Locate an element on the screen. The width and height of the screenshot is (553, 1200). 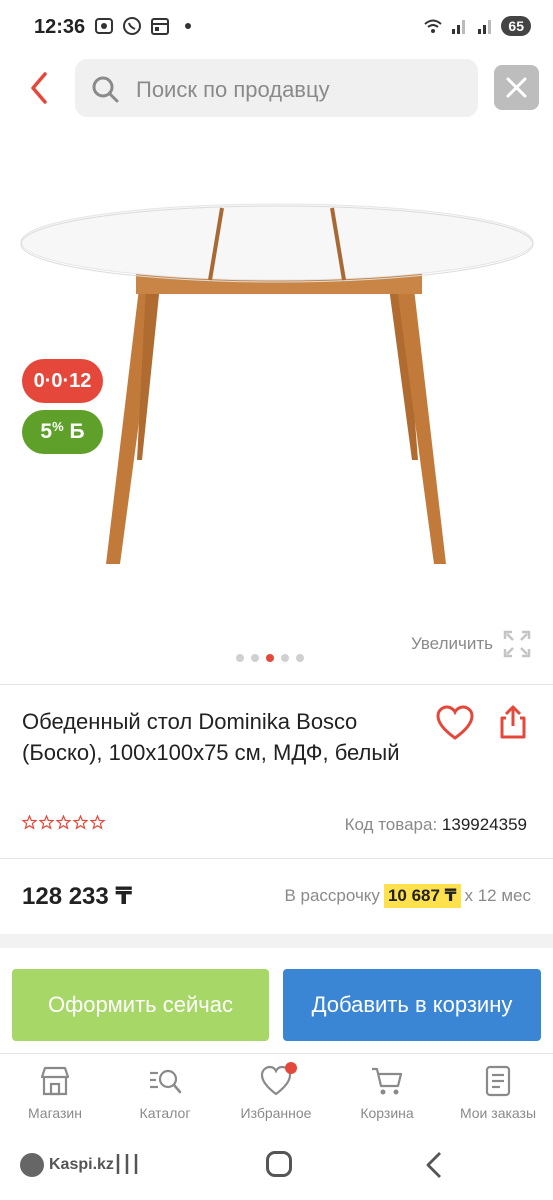
installment-amount: 10 687 ₸ is located at coordinates (422, 896).